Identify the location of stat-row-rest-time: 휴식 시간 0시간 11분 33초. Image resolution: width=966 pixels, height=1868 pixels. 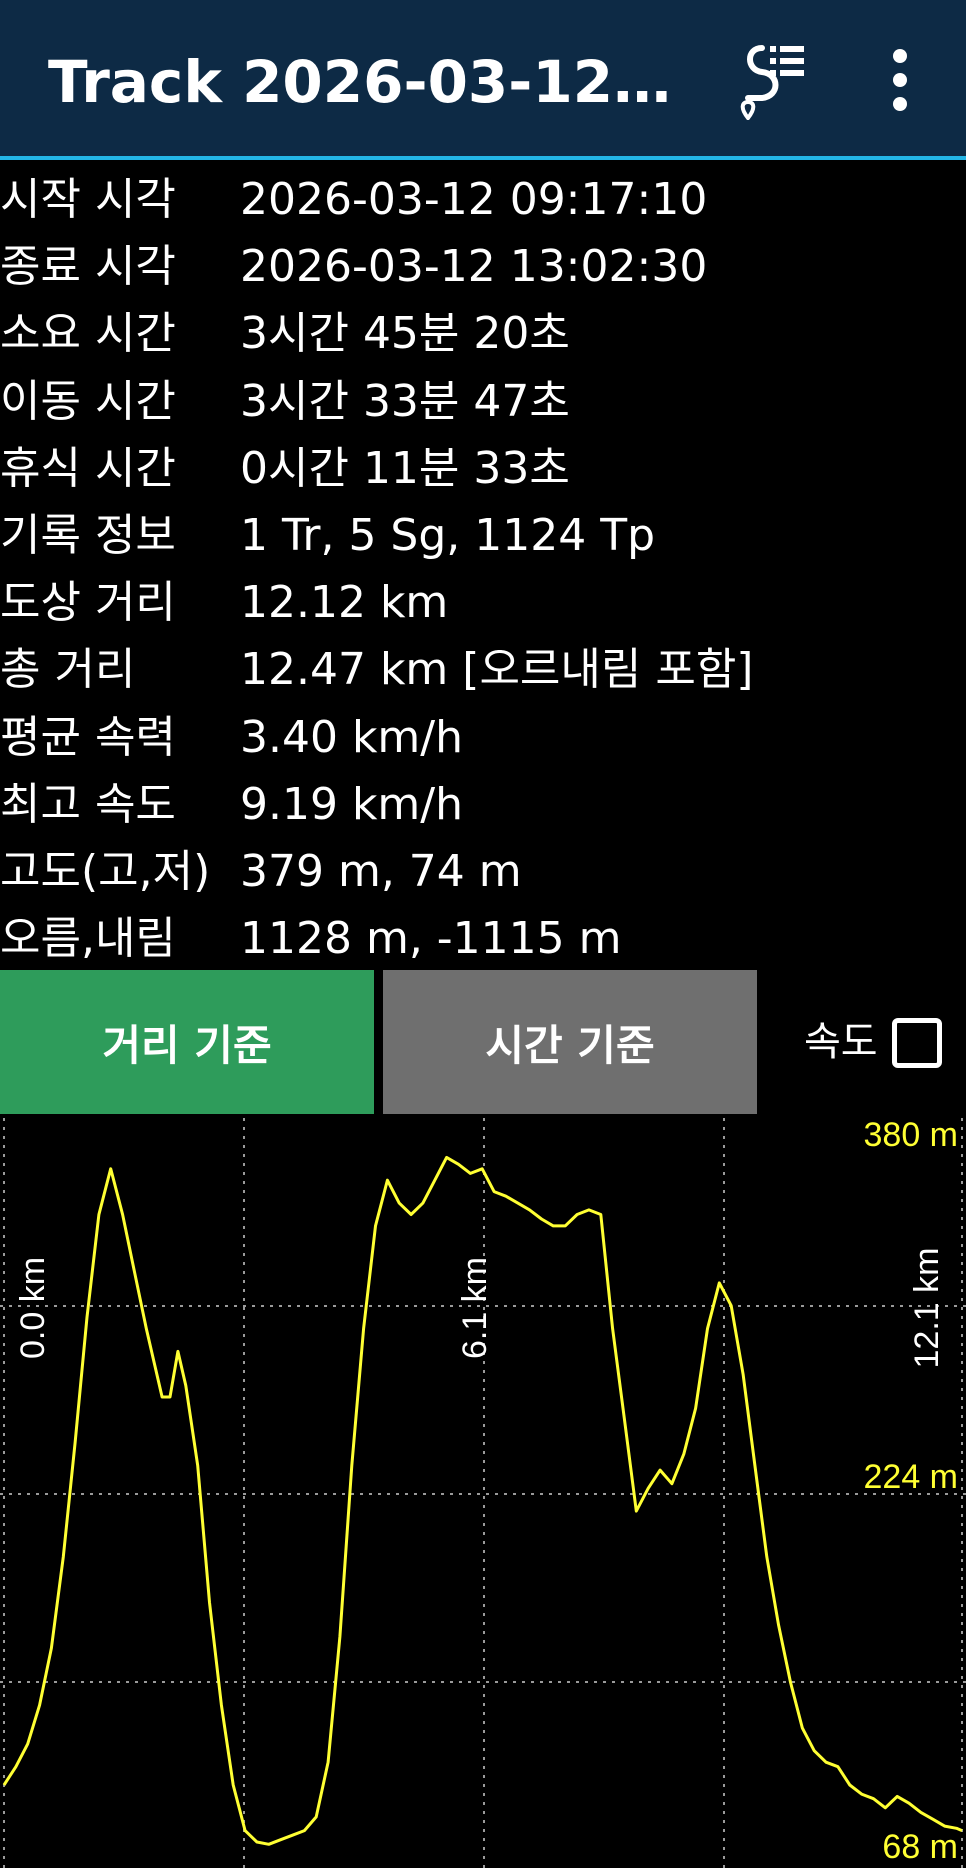
(483, 468).